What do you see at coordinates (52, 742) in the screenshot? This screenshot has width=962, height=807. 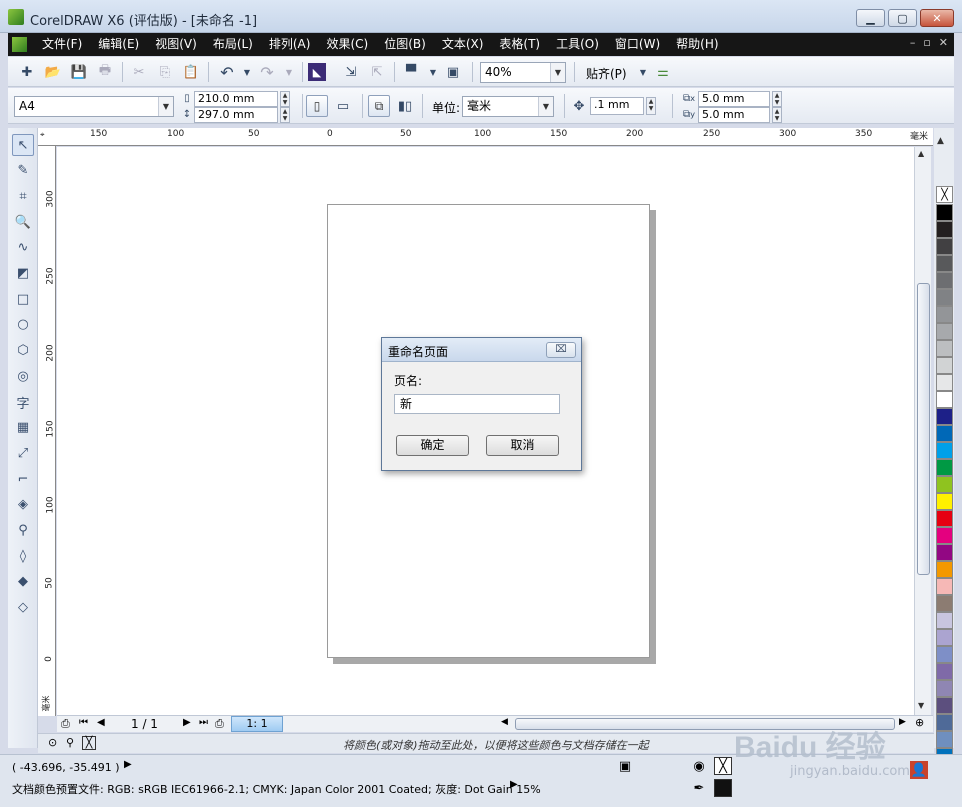 I see `palette-menu-icon: ⊙` at bounding box center [52, 742].